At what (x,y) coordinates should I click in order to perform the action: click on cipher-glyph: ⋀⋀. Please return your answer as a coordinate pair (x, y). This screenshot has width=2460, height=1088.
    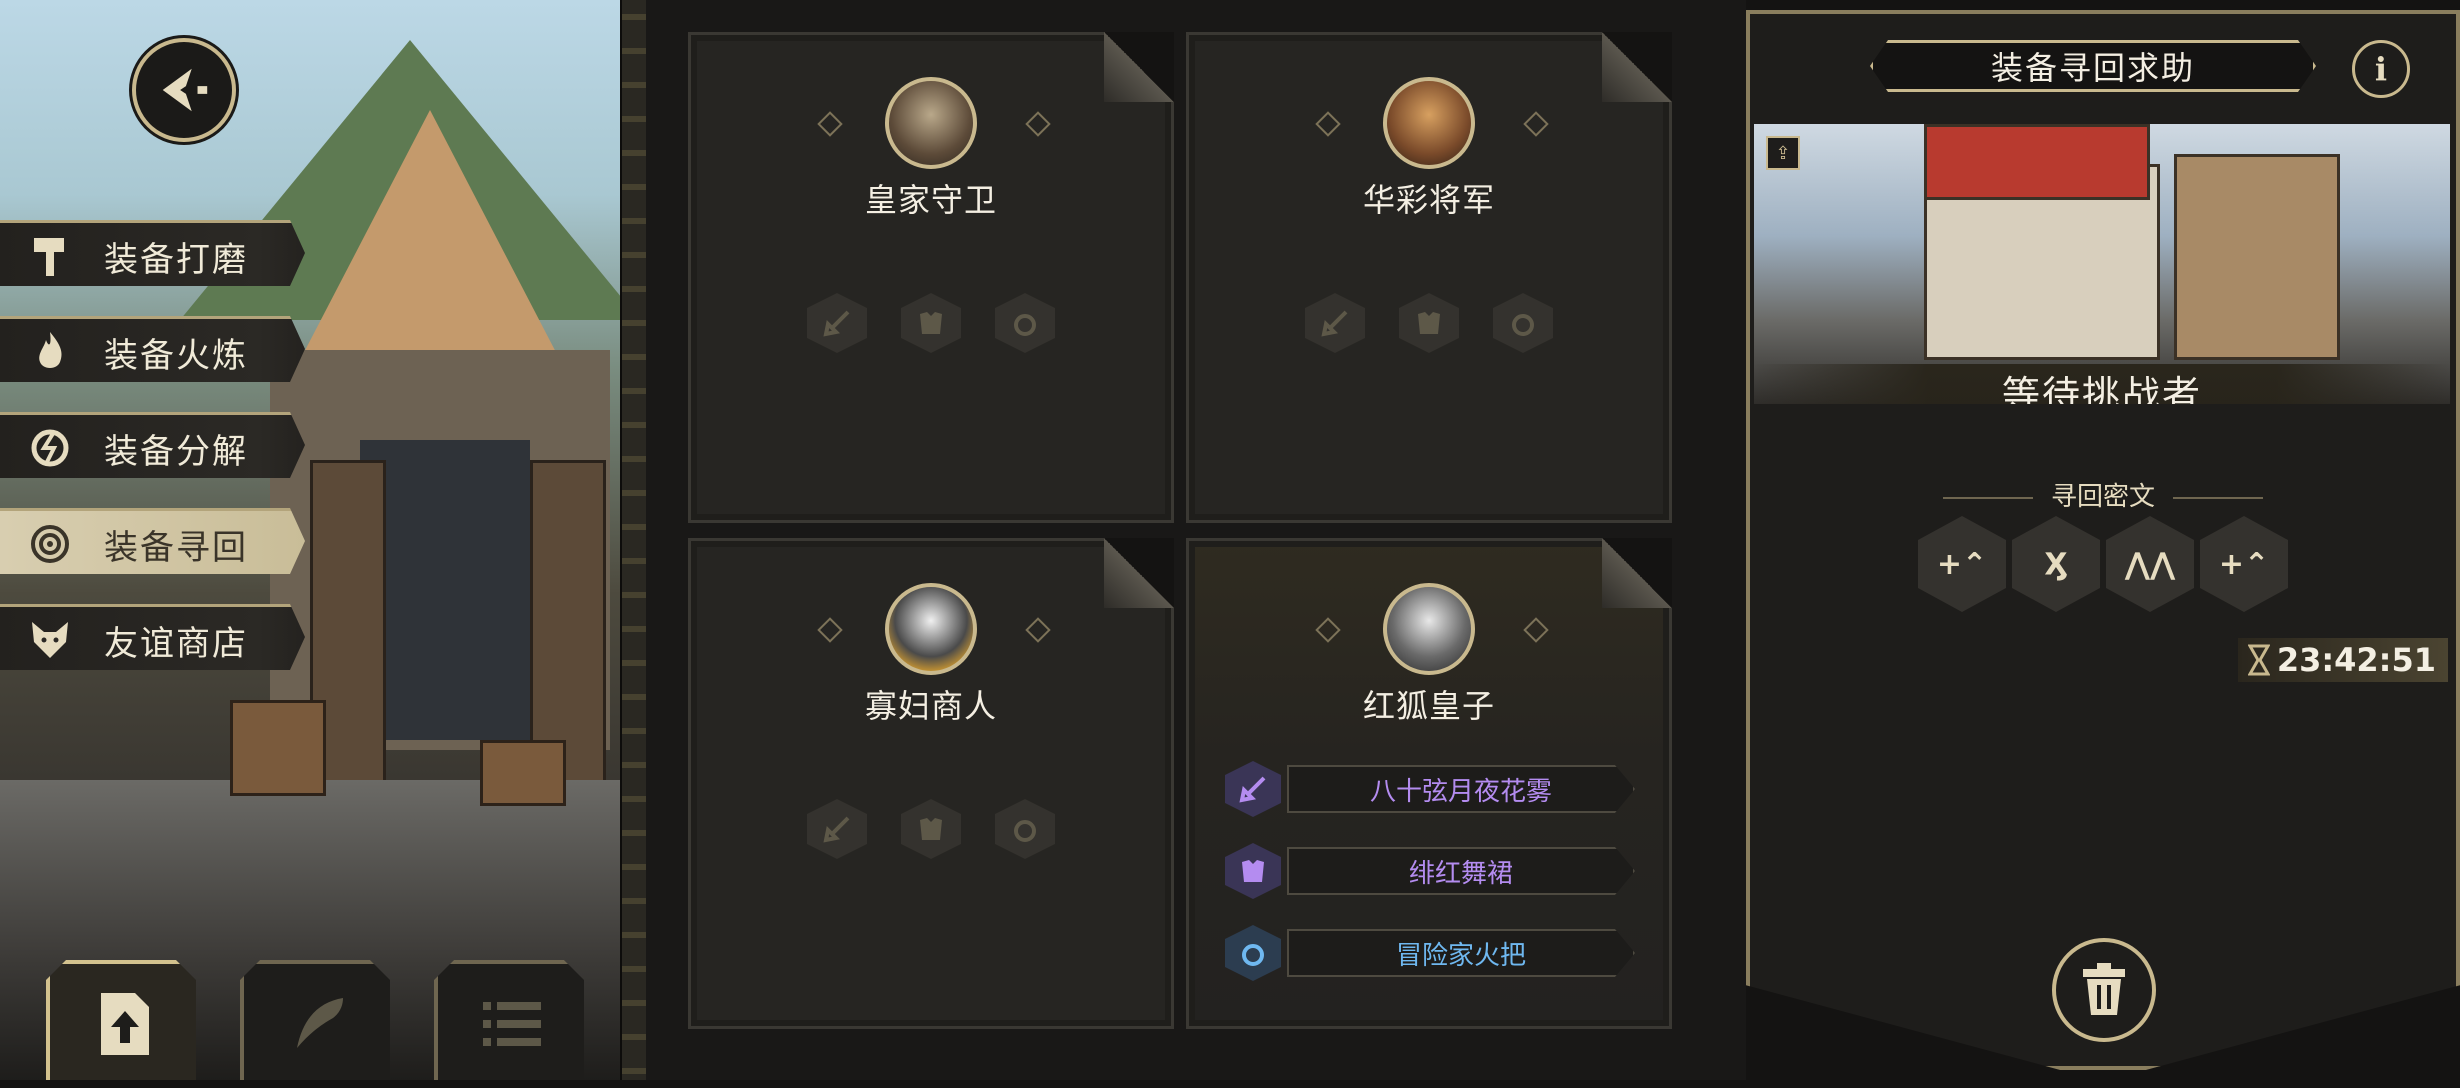
    Looking at the image, I should click on (2150, 564).